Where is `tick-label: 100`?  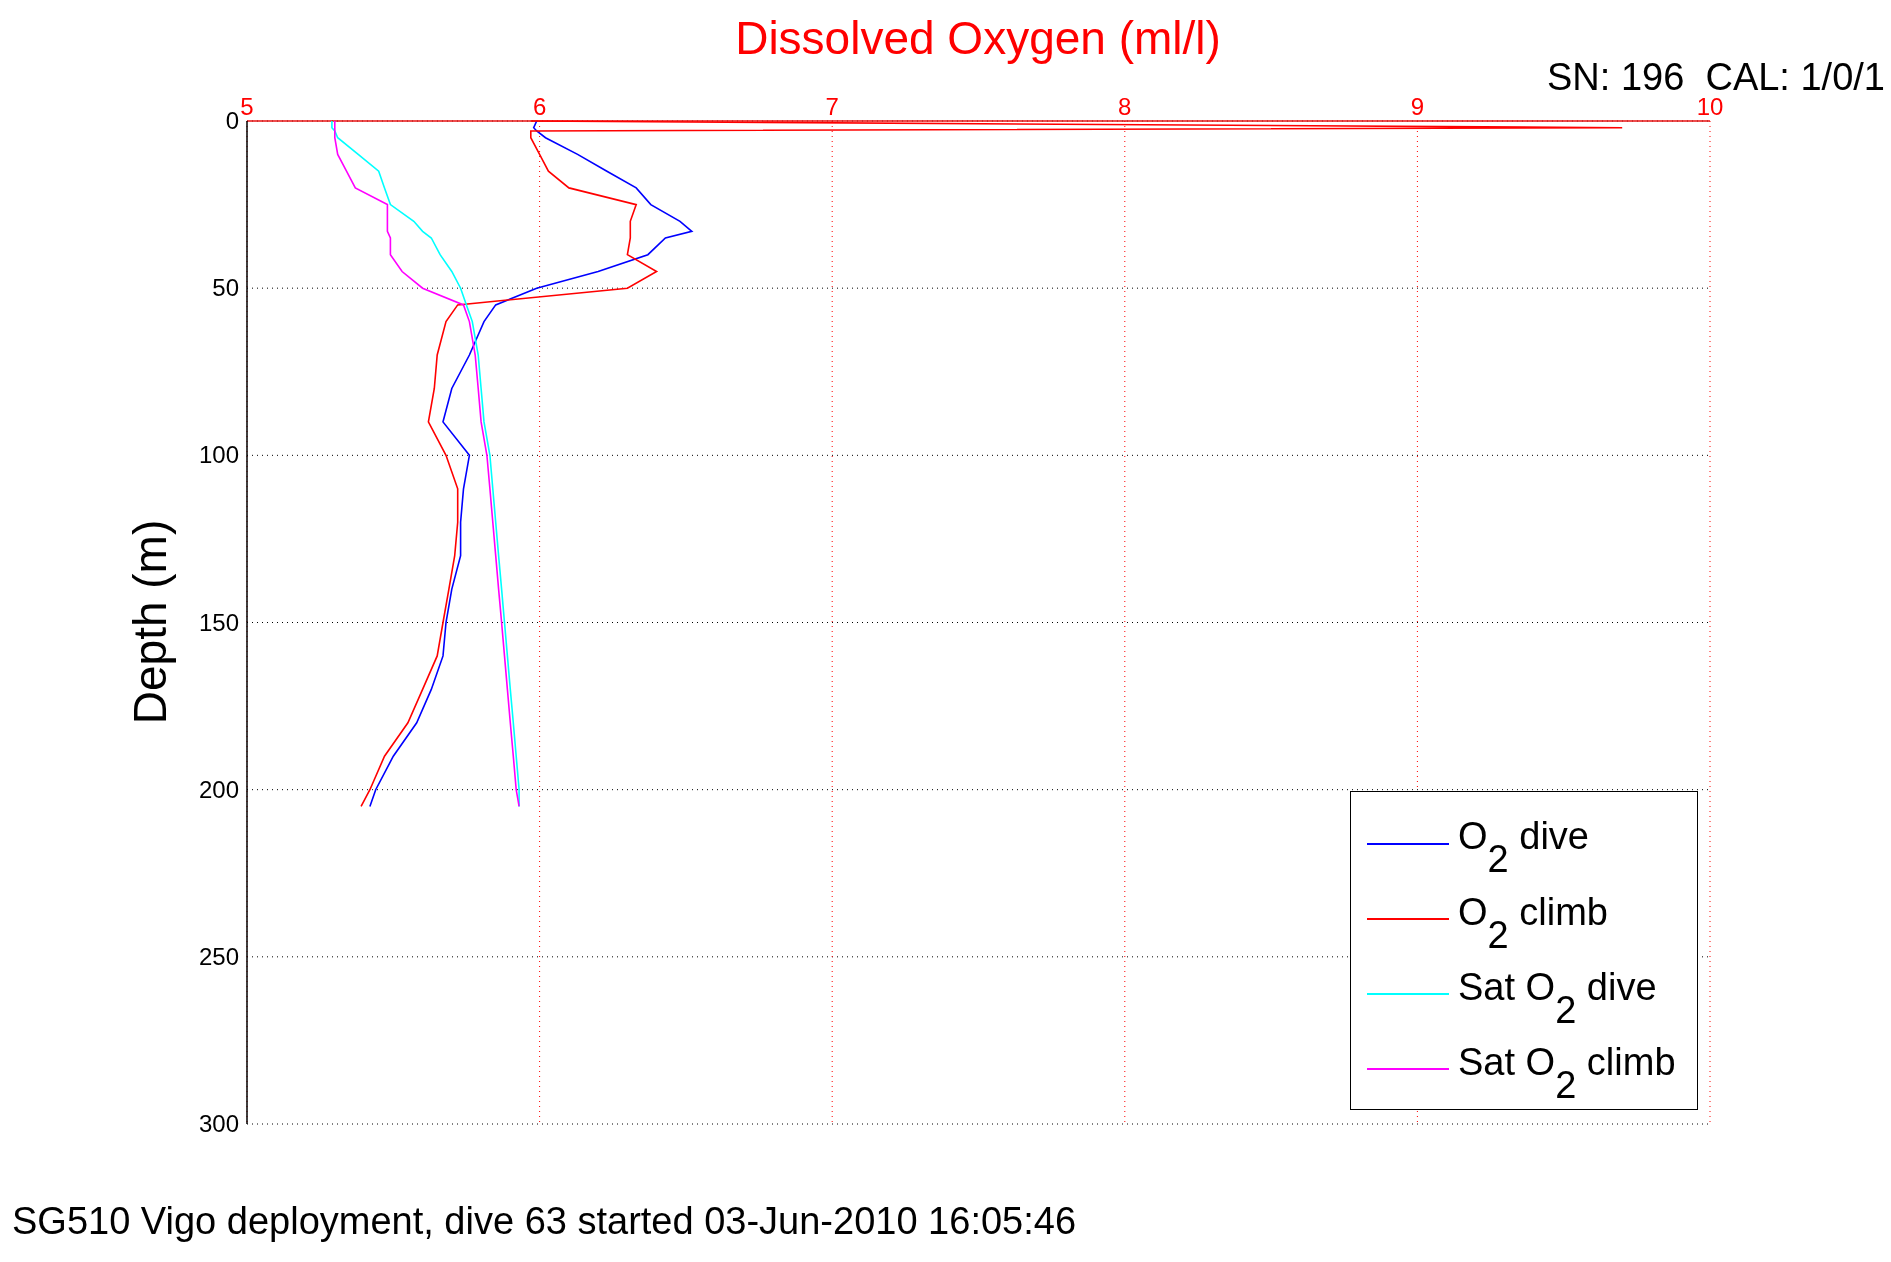 tick-label: 100 is located at coordinates (218, 455).